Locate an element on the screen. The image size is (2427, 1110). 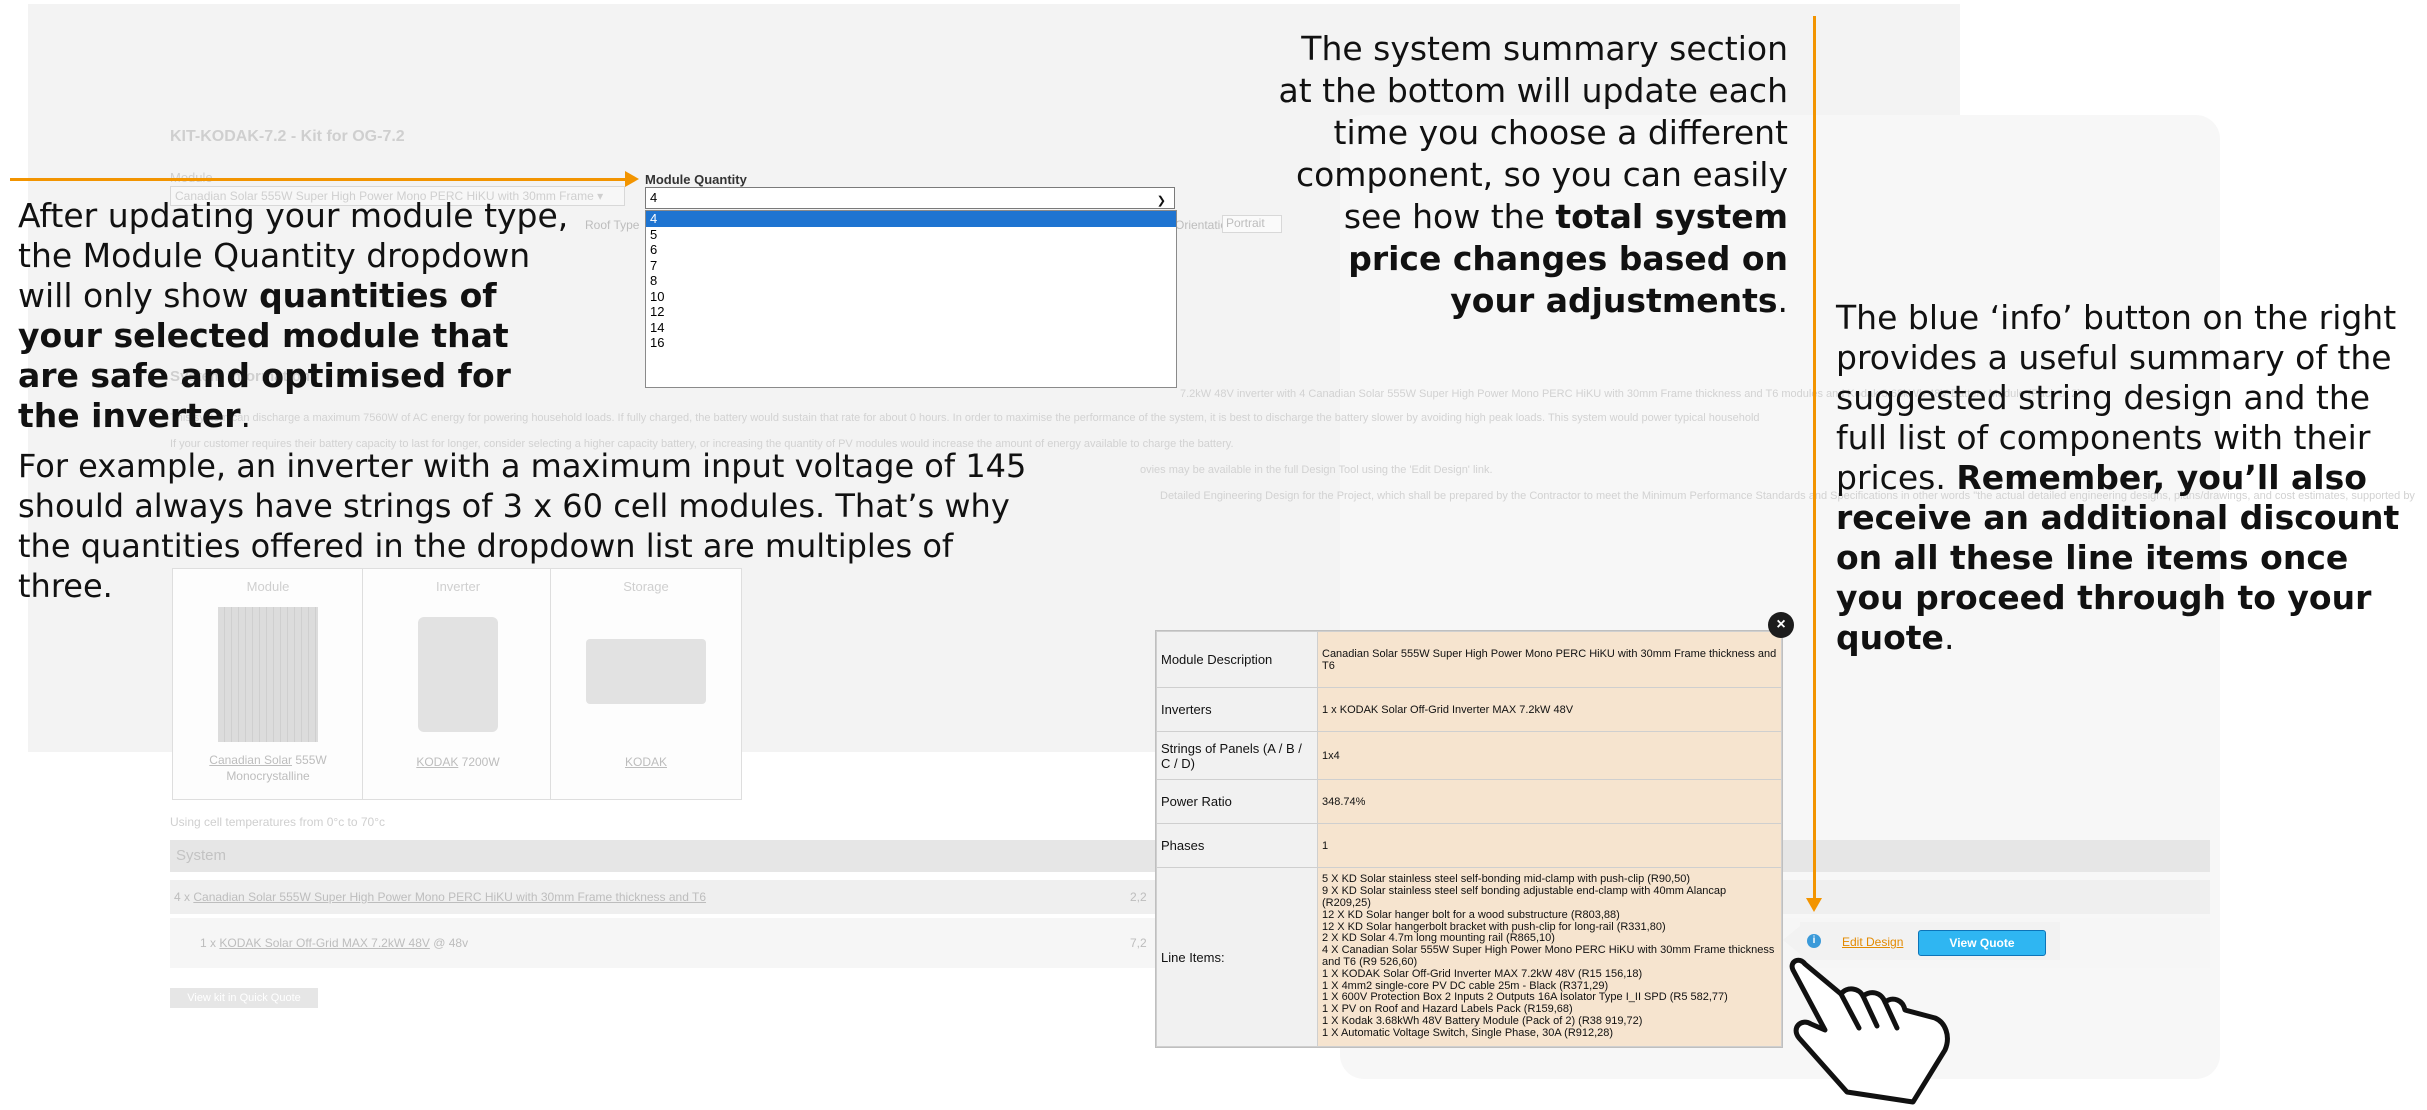
dropdown-option: 14 is located at coordinates (911, 328).